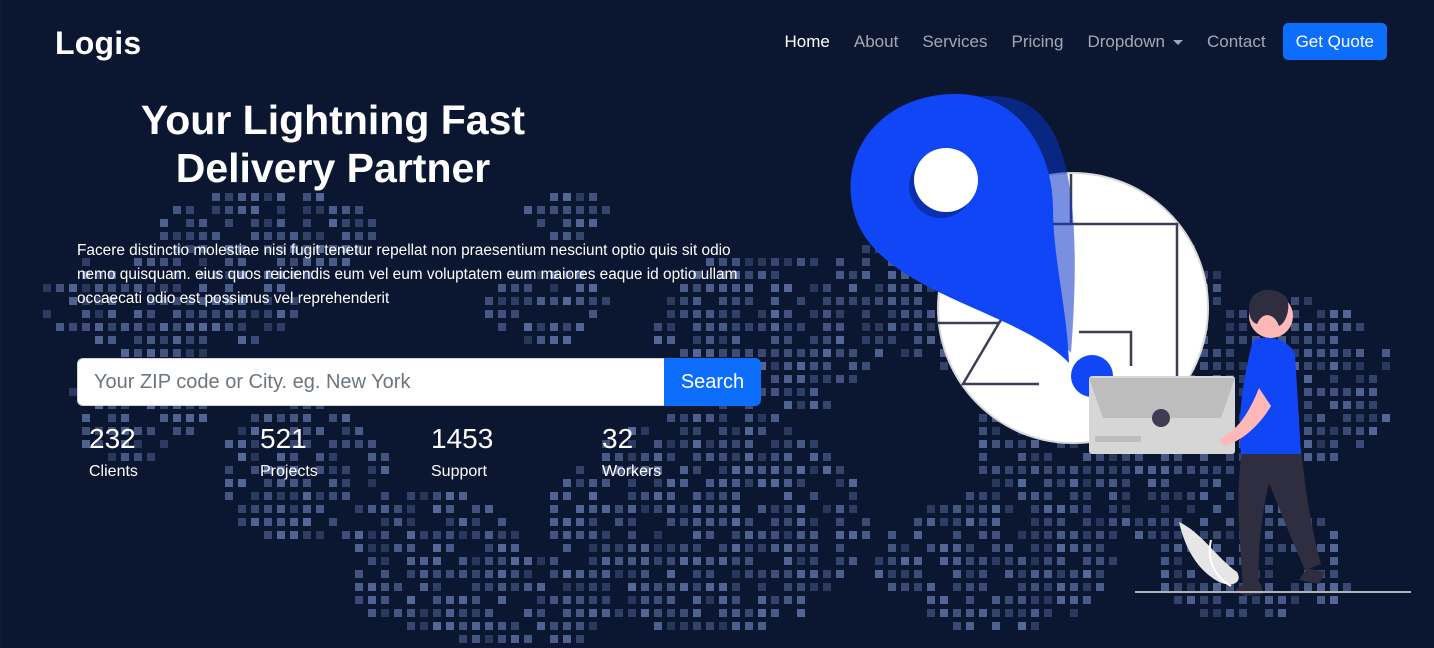 Image resolution: width=1434 pixels, height=648 pixels. What do you see at coordinates (712, 382) in the screenshot?
I see `search-button: Search` at bounding box center [712, 382].